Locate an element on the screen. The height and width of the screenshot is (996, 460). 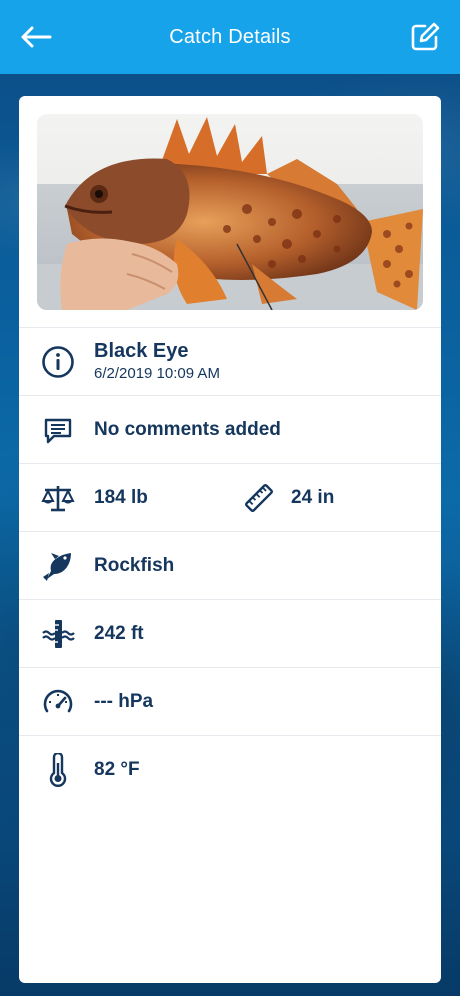
temperature-row: 82 °F is located at coordinates (230, 769).